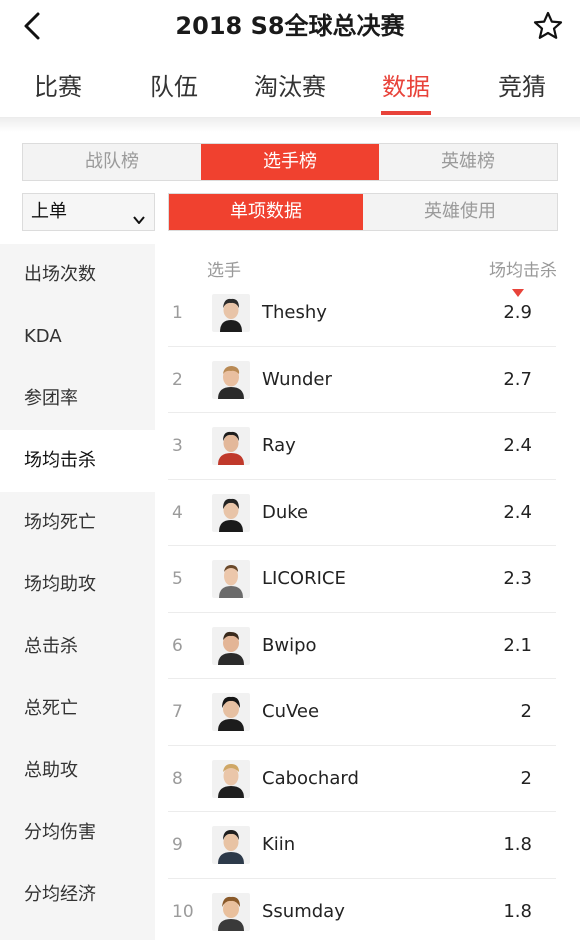  I want to click on player-name: CuVee, so click(291, 711).